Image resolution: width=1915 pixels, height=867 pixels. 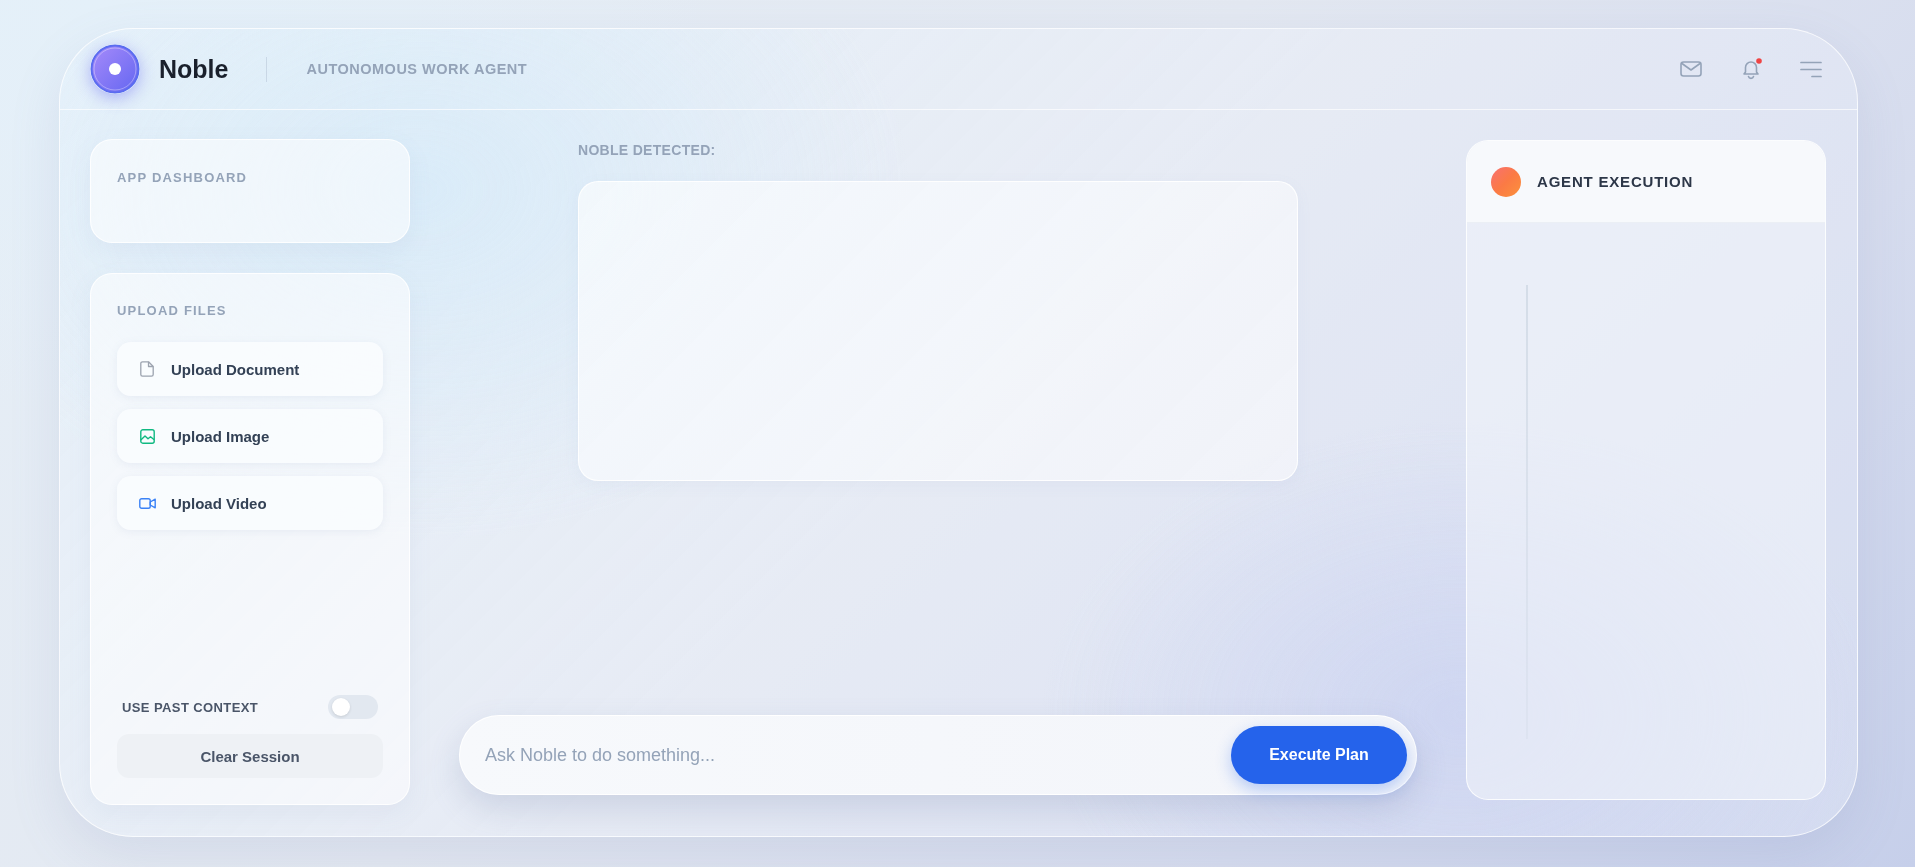 I want to click on upload-button: Upload Document, so click(x=250, y=369).